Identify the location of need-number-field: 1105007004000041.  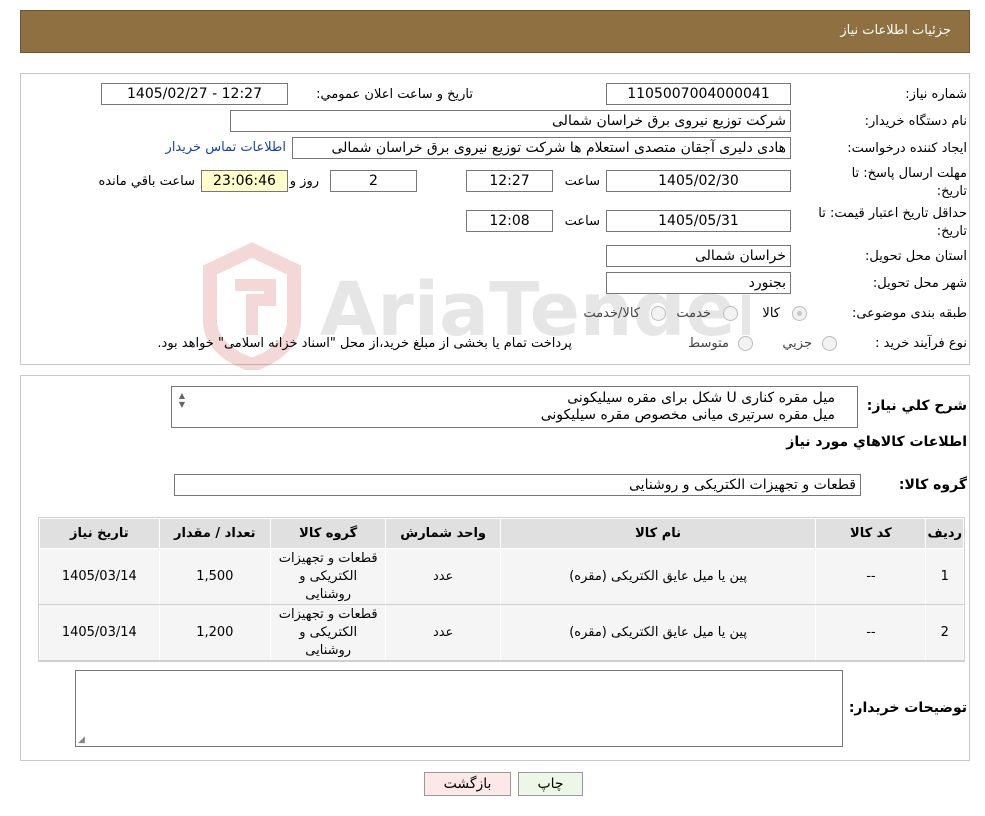
(698, 94).